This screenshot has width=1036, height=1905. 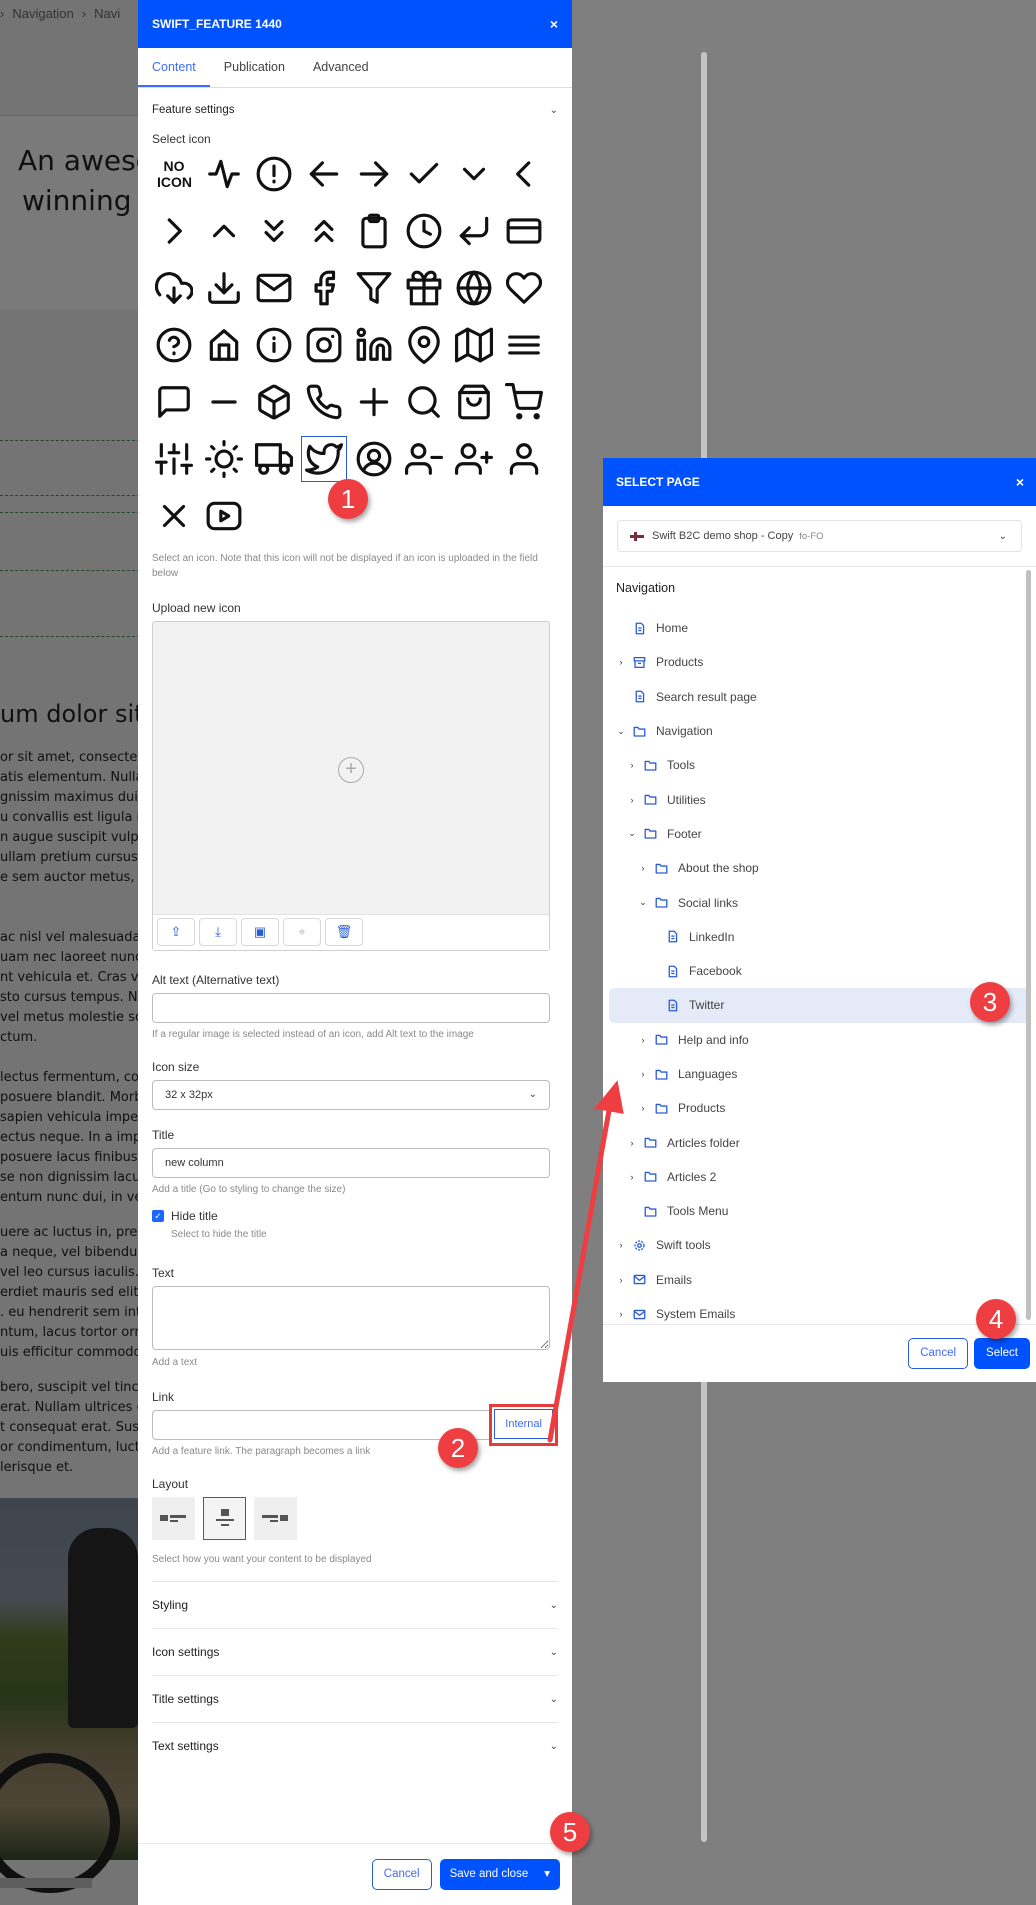 I want to click on chevron-right-icon, so click(x=174, y=231).